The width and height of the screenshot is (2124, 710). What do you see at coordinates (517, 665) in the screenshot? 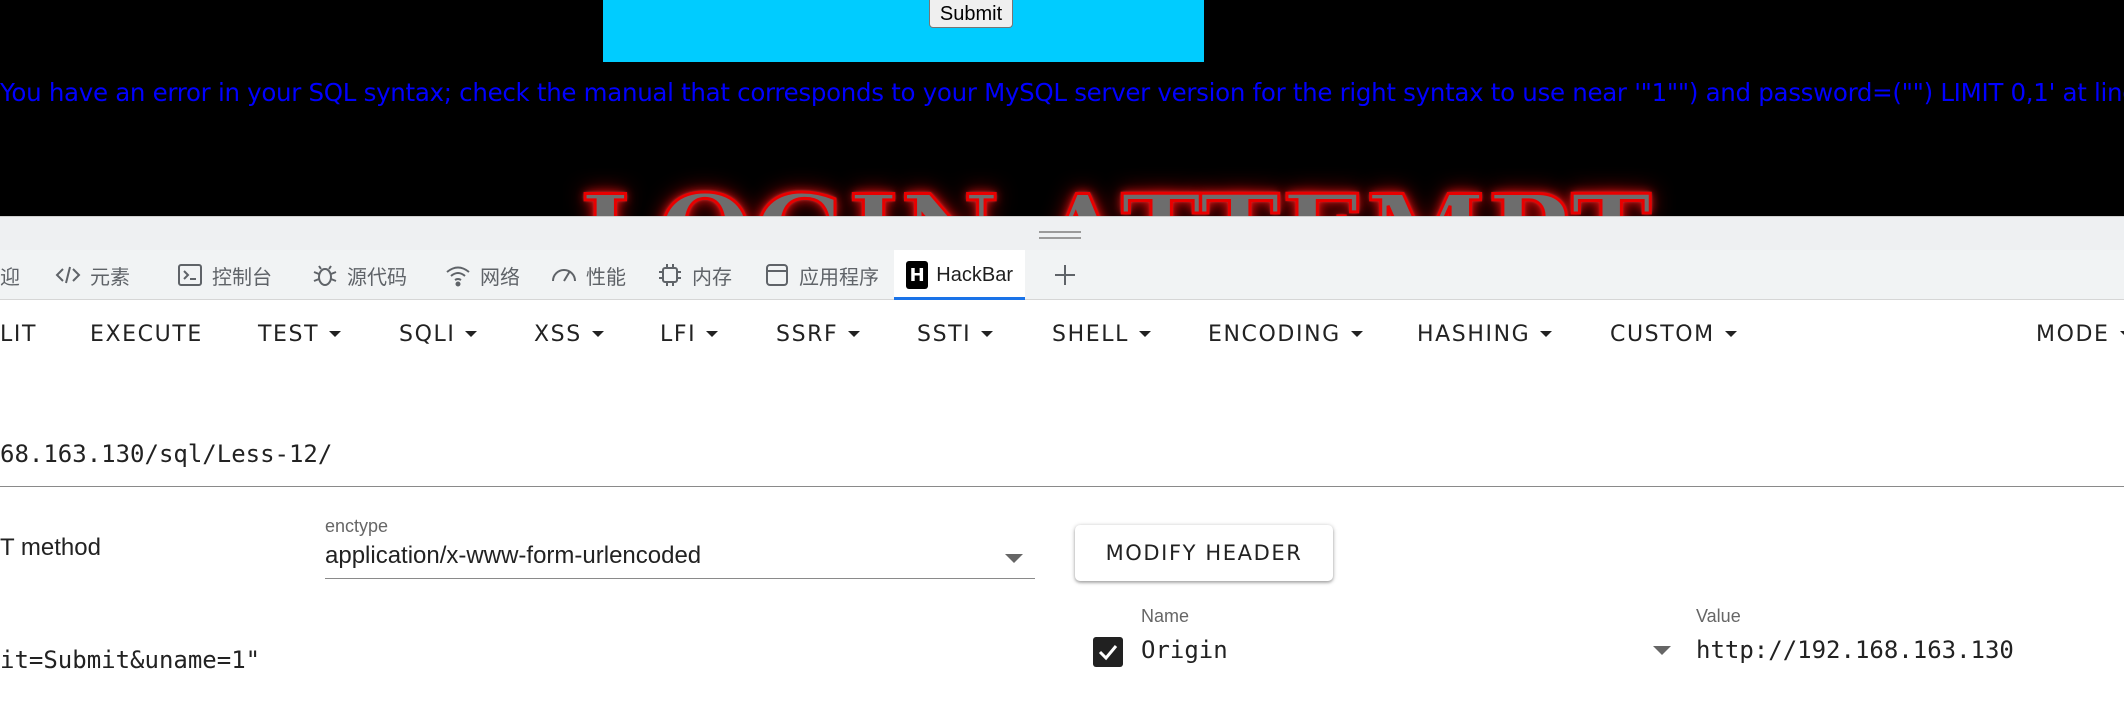
I see `post-body-input: it=Submit&uname=1"` at bounding box center [517, 665].